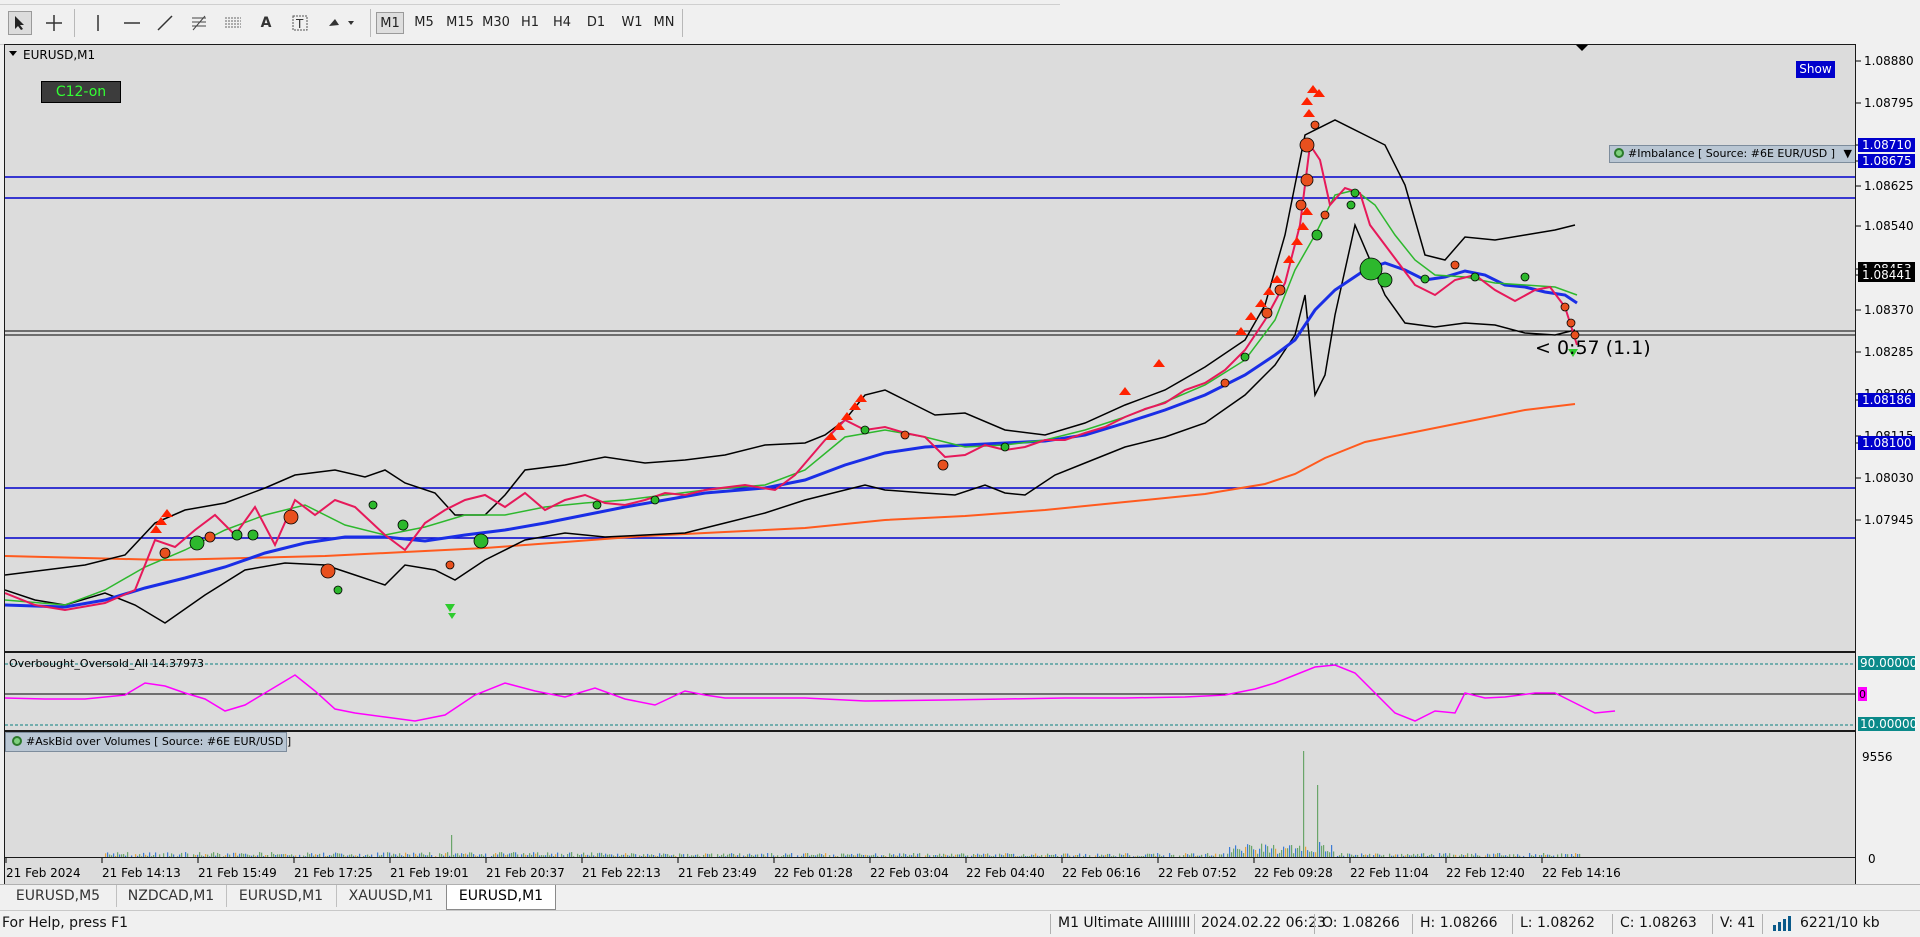 This screenshot has width=1920, height=937. Describe the element at coordinates (424, 23) in the screenshot. I see `timeframe-m5: M5` at that location.